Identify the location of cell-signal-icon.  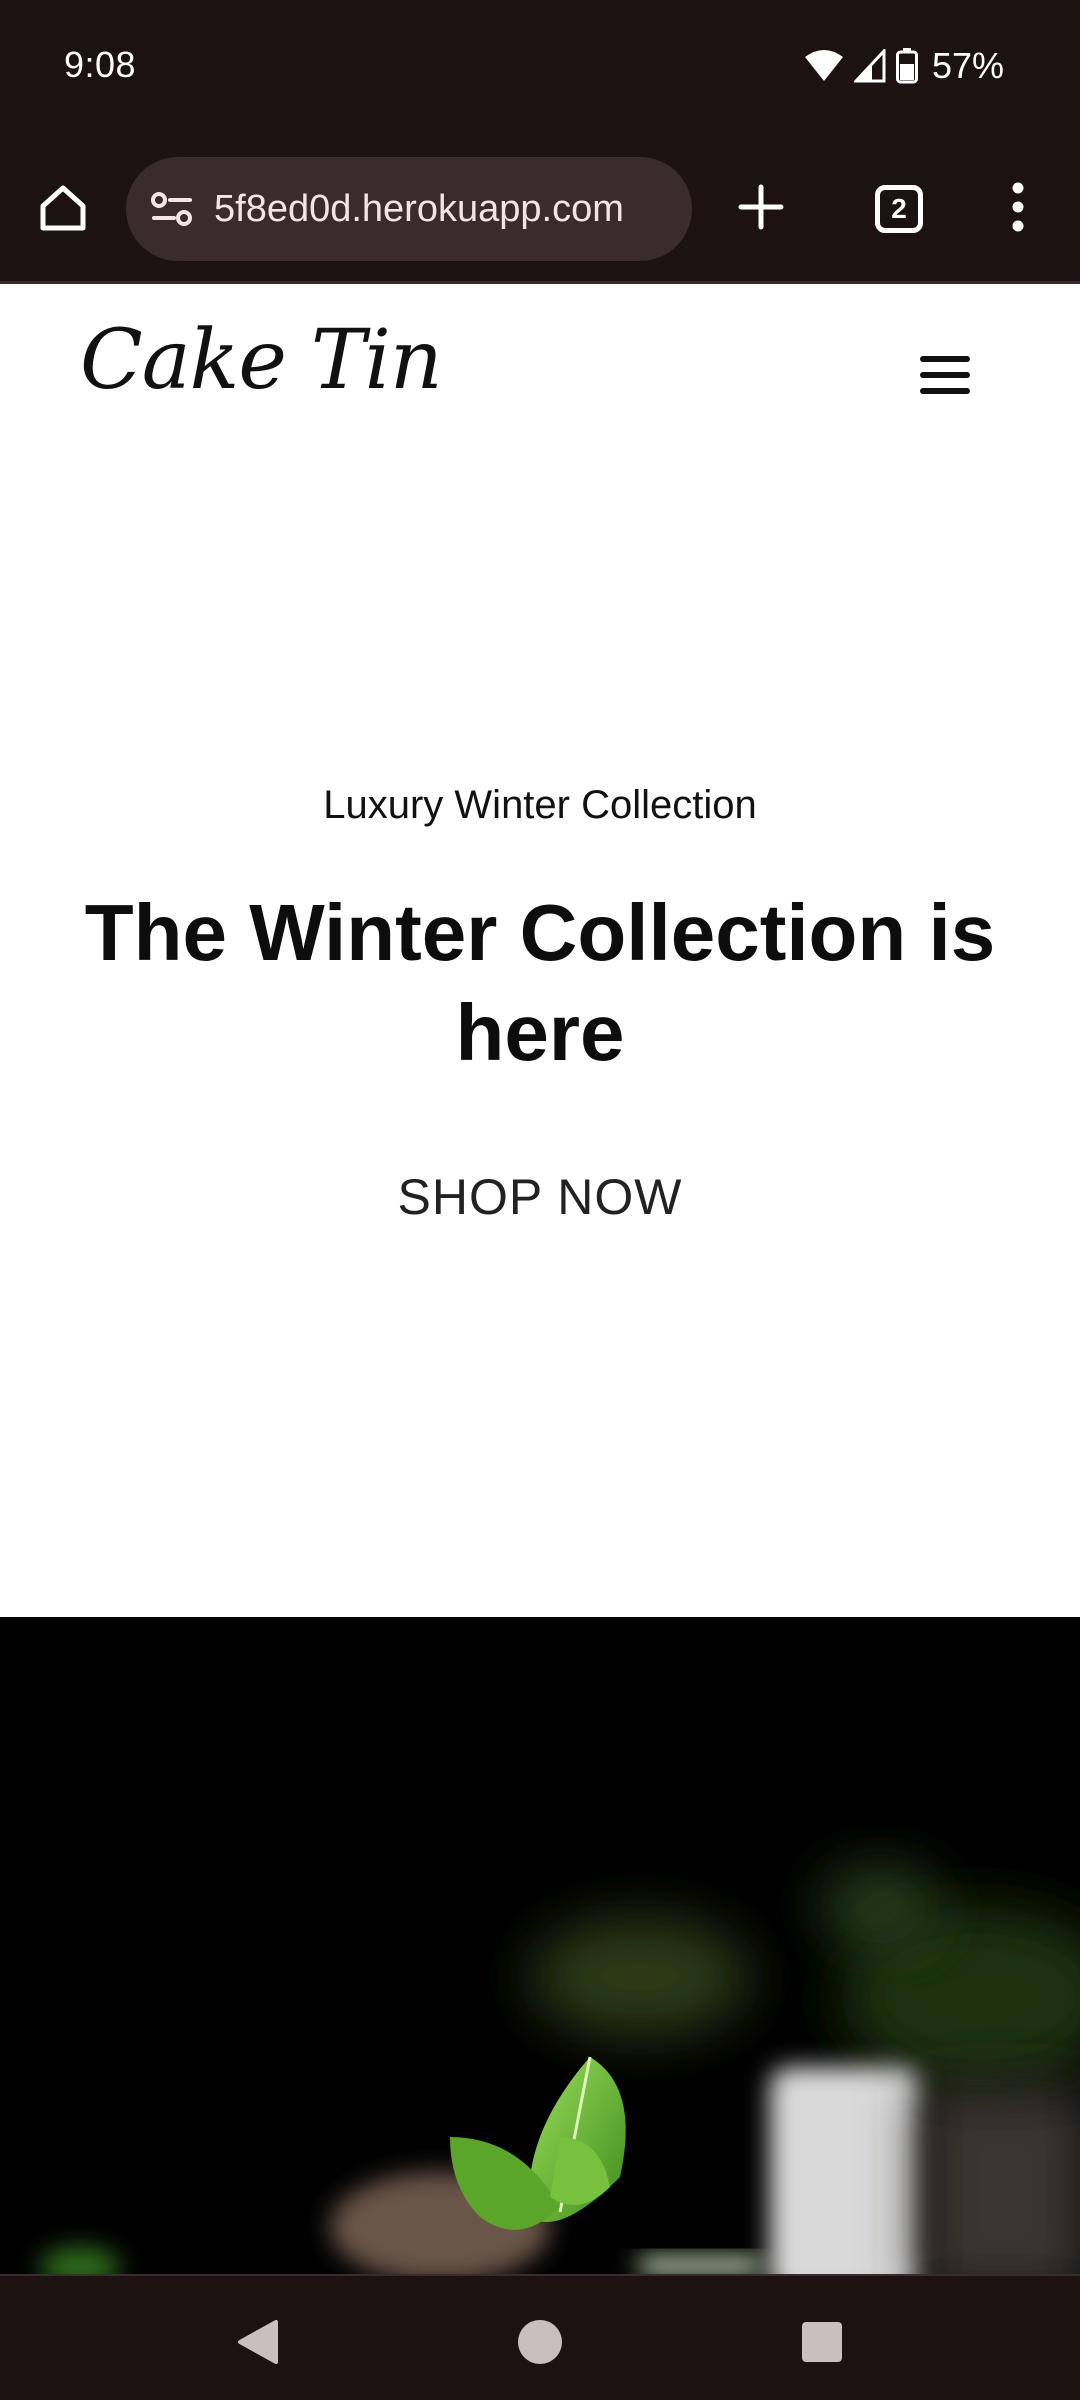
(869, 66).